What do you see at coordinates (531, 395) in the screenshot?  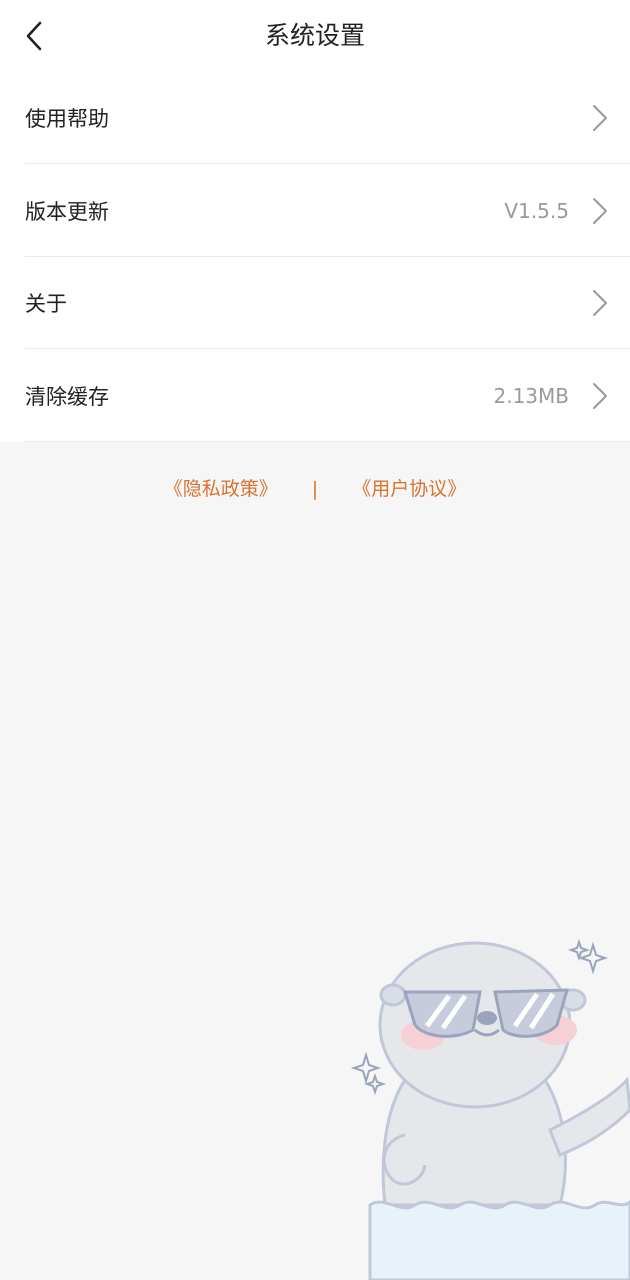 I see `cache-size-value: 2.13MB` at bounding box center [531, 395].